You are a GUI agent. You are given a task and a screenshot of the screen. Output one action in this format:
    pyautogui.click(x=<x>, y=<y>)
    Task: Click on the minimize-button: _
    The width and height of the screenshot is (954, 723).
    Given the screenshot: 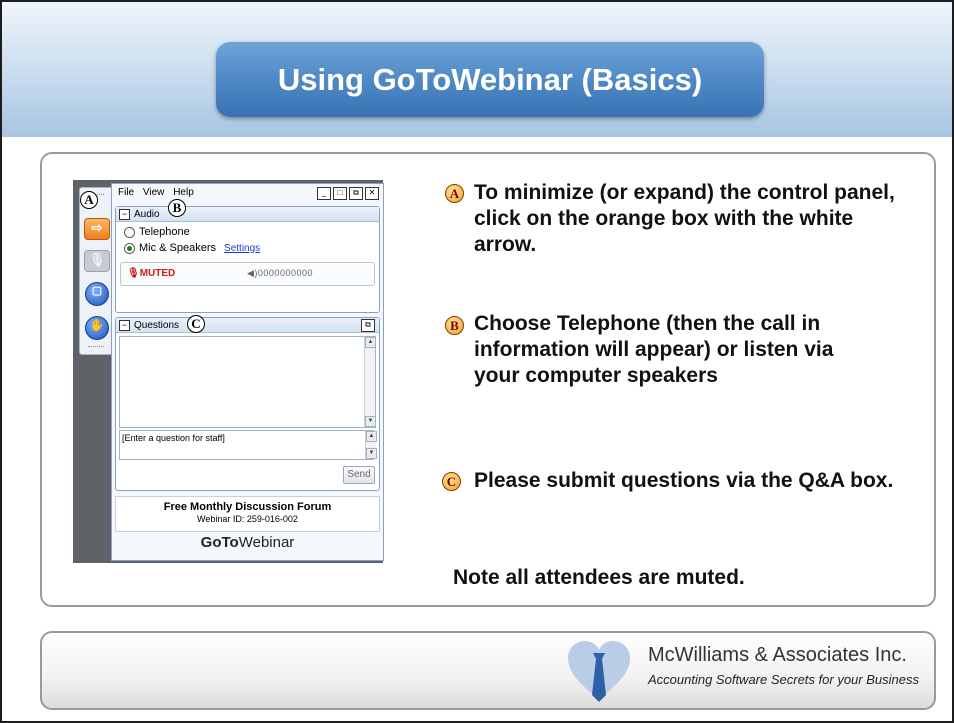 What is the action you would take?
    pyautogui.click(x=324, y=193)
    